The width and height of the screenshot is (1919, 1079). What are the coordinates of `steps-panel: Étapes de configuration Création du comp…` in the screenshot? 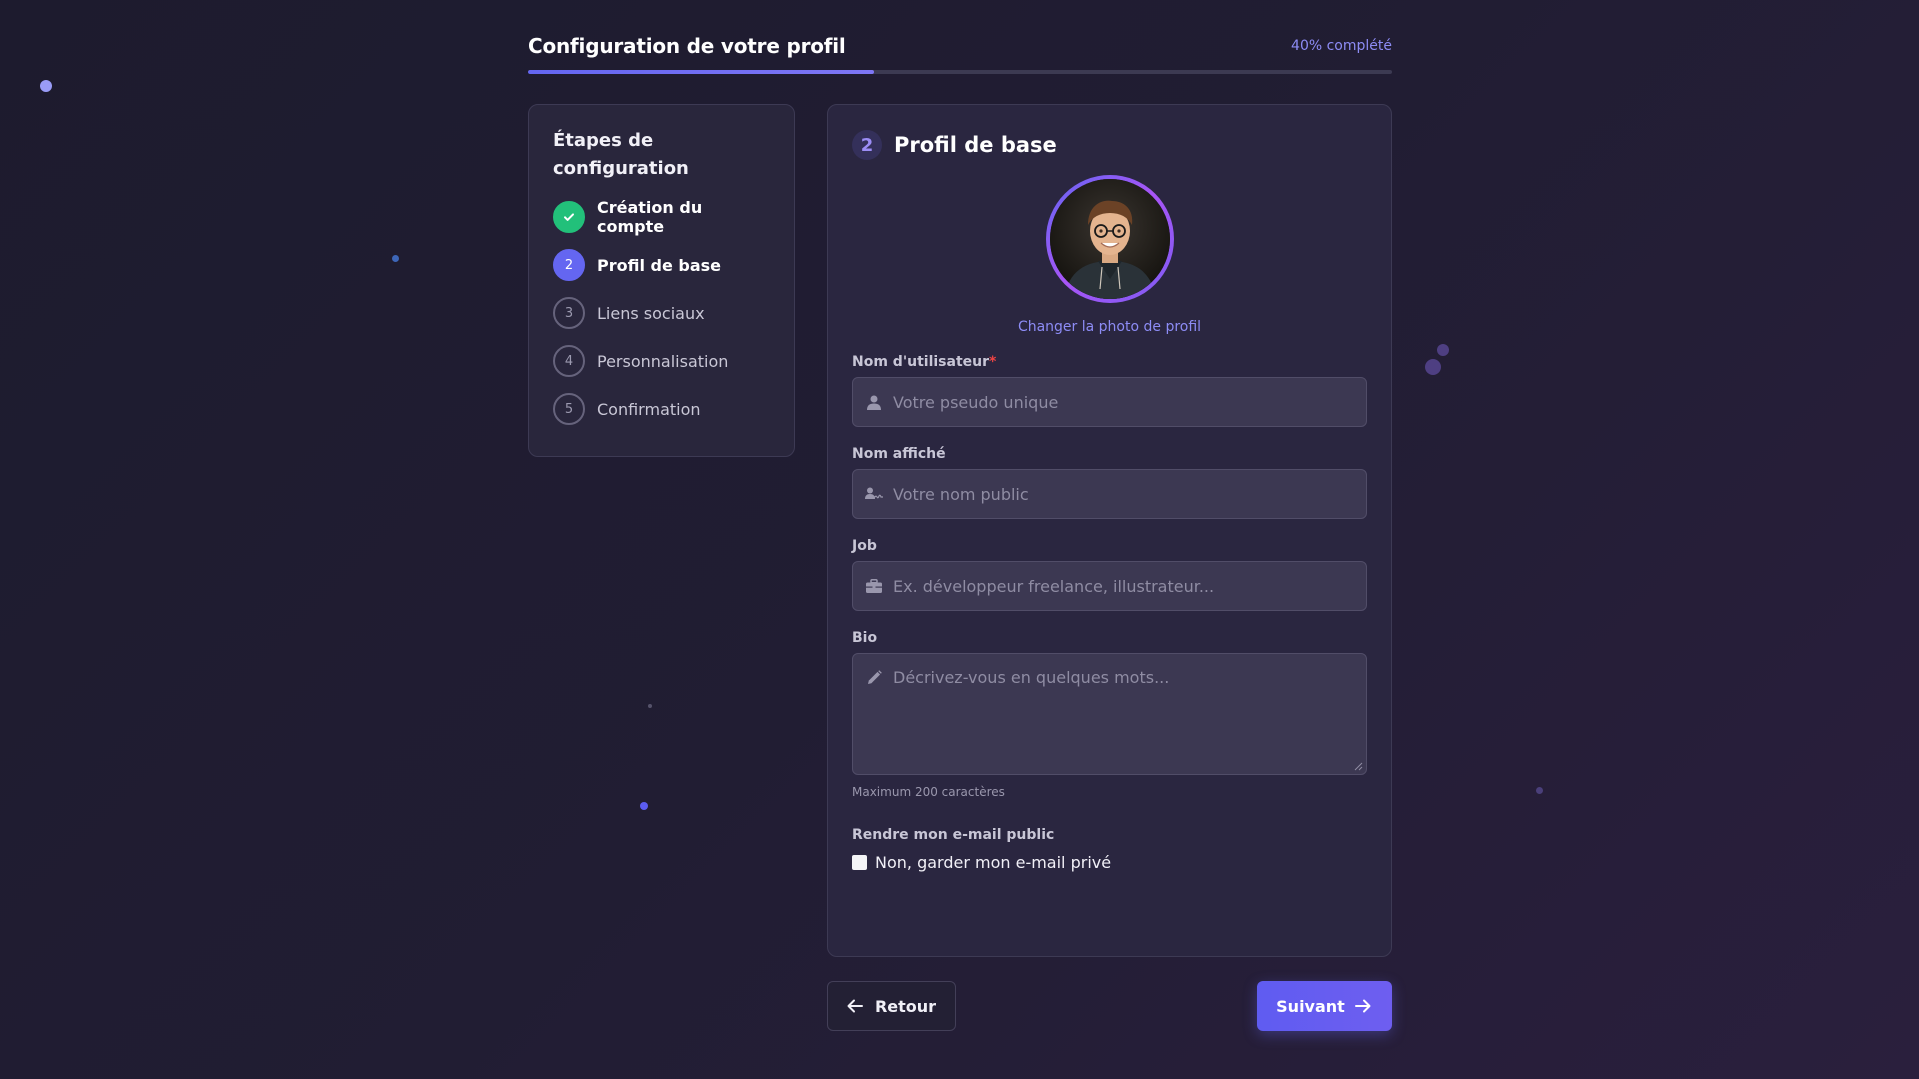 It's located at (661, 280).